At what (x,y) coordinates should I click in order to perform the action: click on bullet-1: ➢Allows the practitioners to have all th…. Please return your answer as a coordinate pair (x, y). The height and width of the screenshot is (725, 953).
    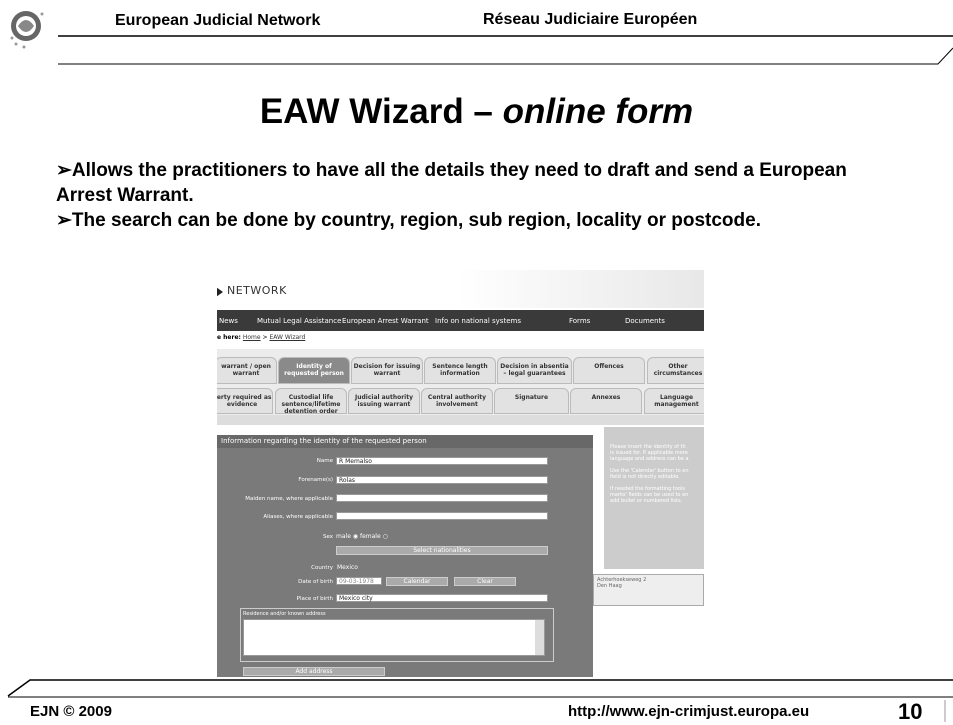
    Looking at the image, I should click on (451, 183).